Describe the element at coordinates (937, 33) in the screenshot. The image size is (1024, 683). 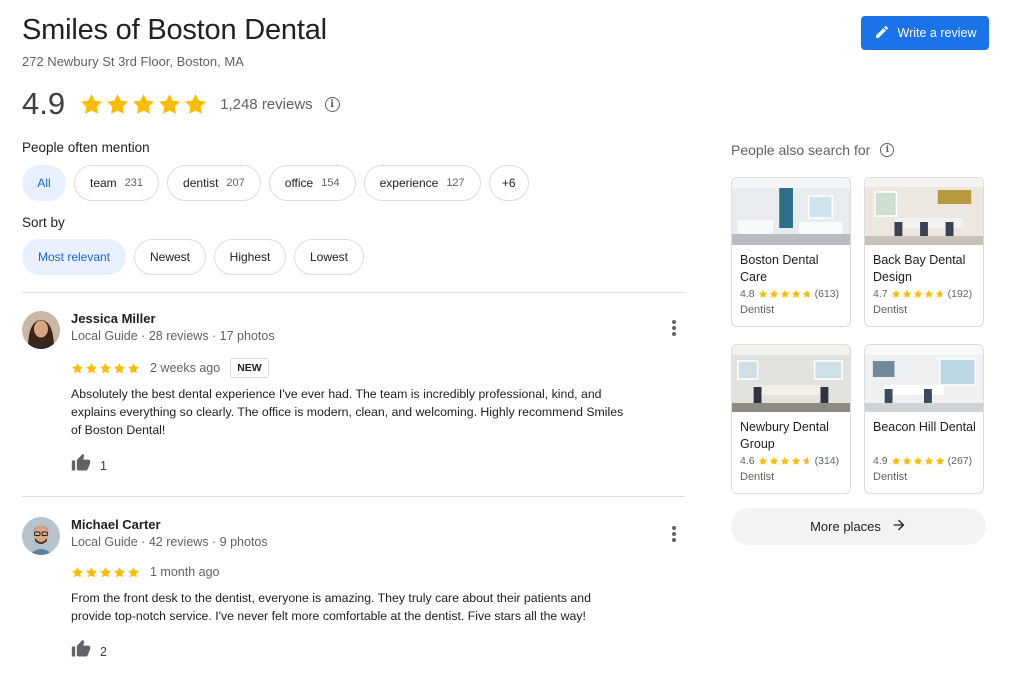
I see `write-review-label: Write a review` at that location.